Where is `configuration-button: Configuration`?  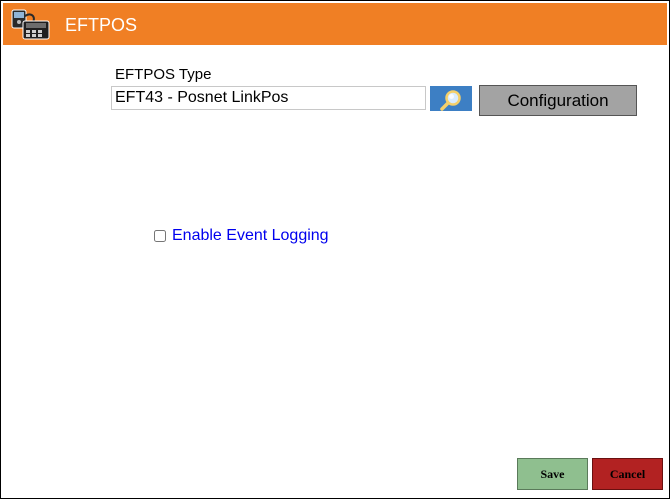
configuration-button: Configuration is located at coordinates (558, 100).